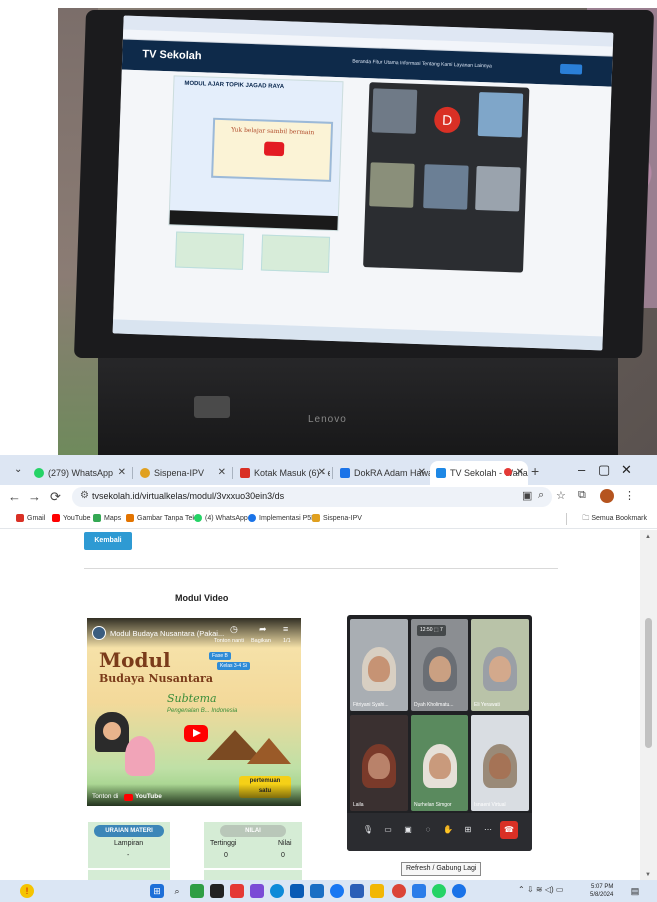 Image resolution: width=657 pixels, height=902 pixels. I want to click on scroll-up-arrow-icon: ▲, so click(648, 537).